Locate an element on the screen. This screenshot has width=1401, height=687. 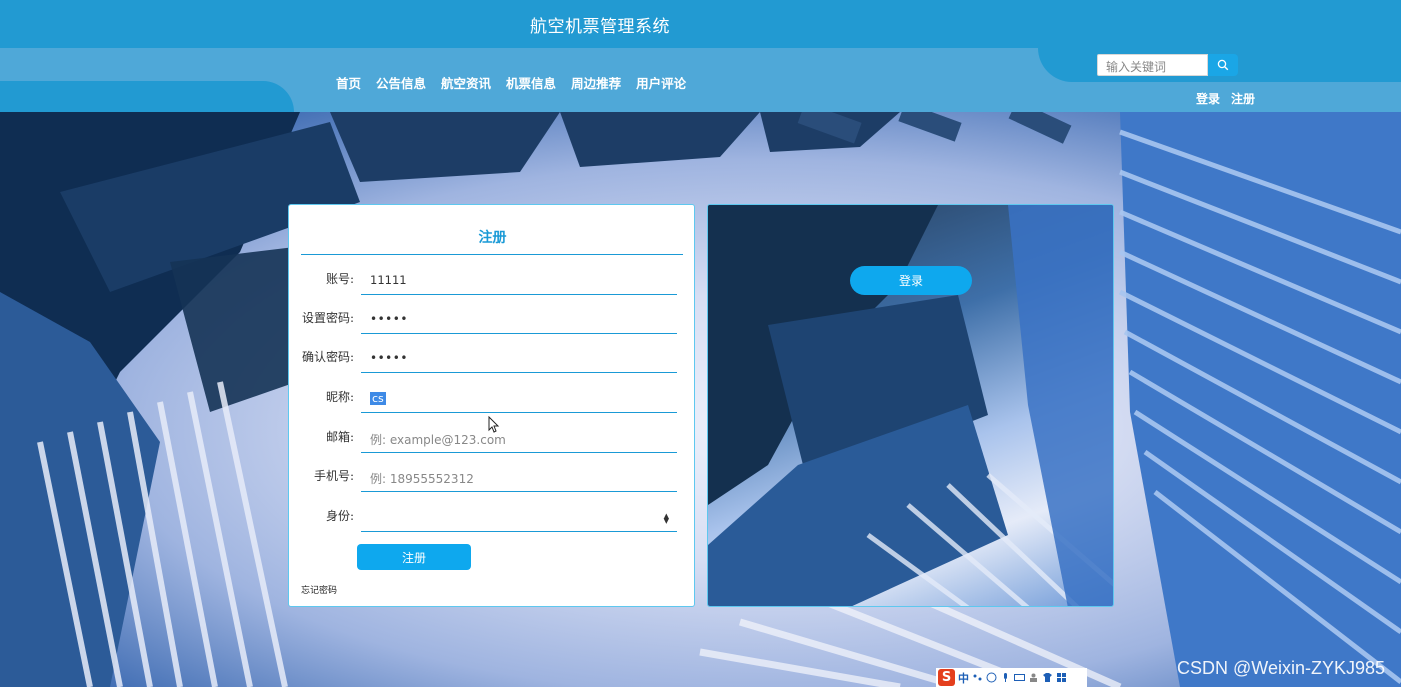
title-divider is located at coordinates (492, 254).